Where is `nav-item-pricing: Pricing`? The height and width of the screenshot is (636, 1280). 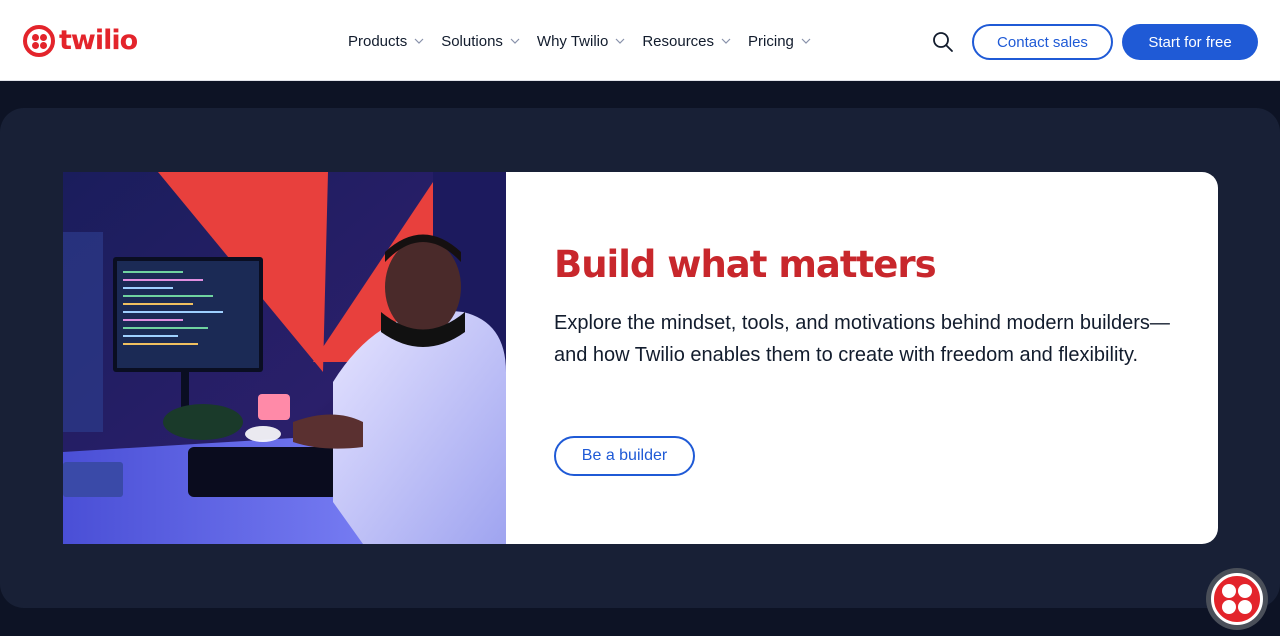 nav-item-pricing: Pricing is located at coordinates (780, 41).